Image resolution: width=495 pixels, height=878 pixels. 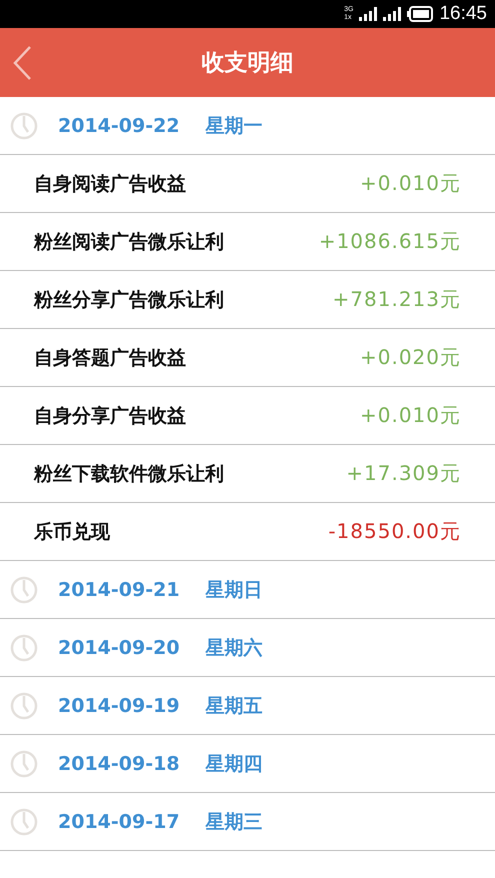 I want to click on entry-label: 自身答题广告收益, so click(x=110, y=358).